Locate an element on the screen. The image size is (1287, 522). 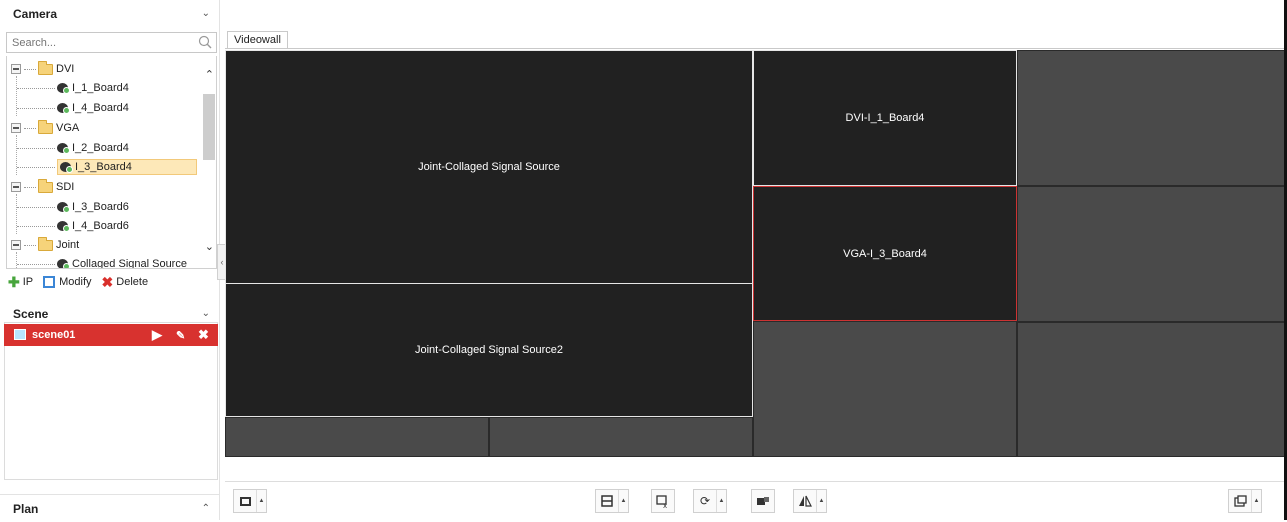
search-icon is located at coordinates (205, 43).